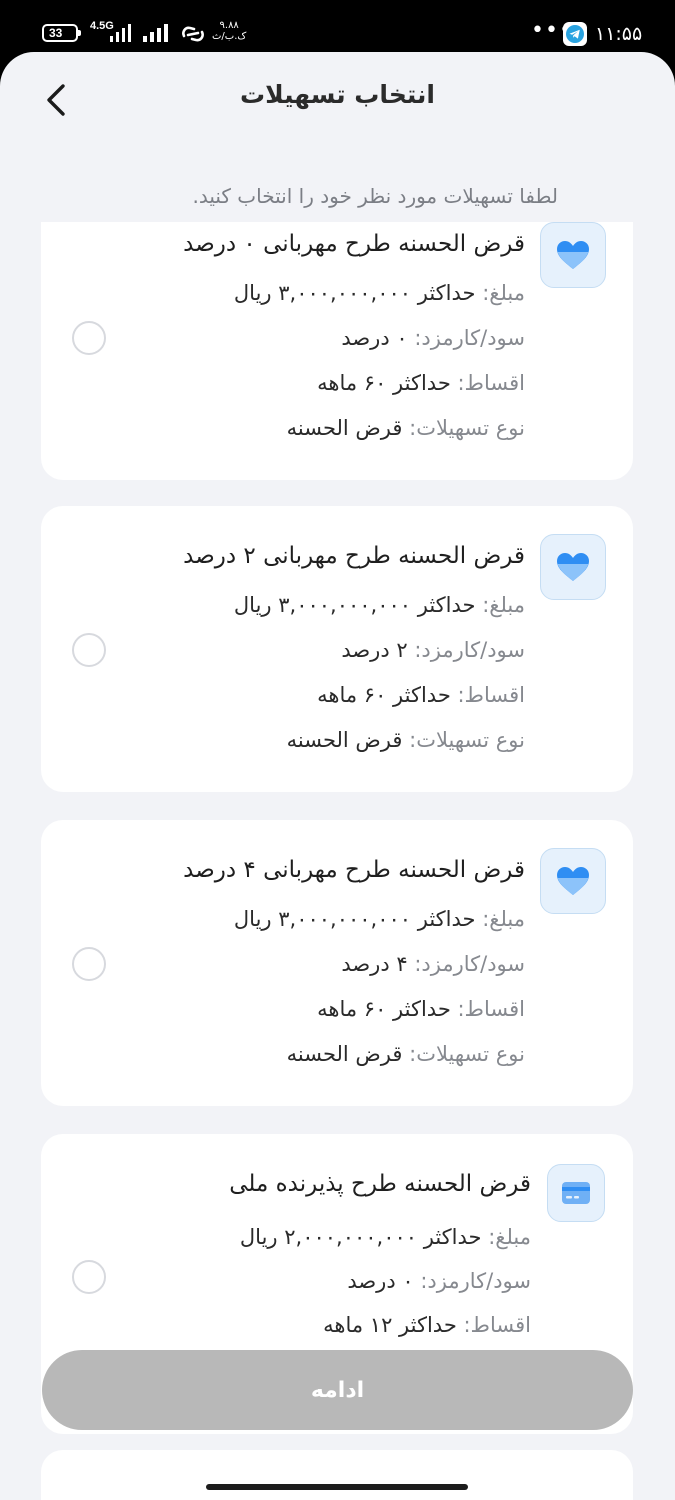  Describe the element at coordinates (354, 870) in the screenshot. I see `card-title: قرض الحسنه طرح مهربانی ۴ درصد` at that location.